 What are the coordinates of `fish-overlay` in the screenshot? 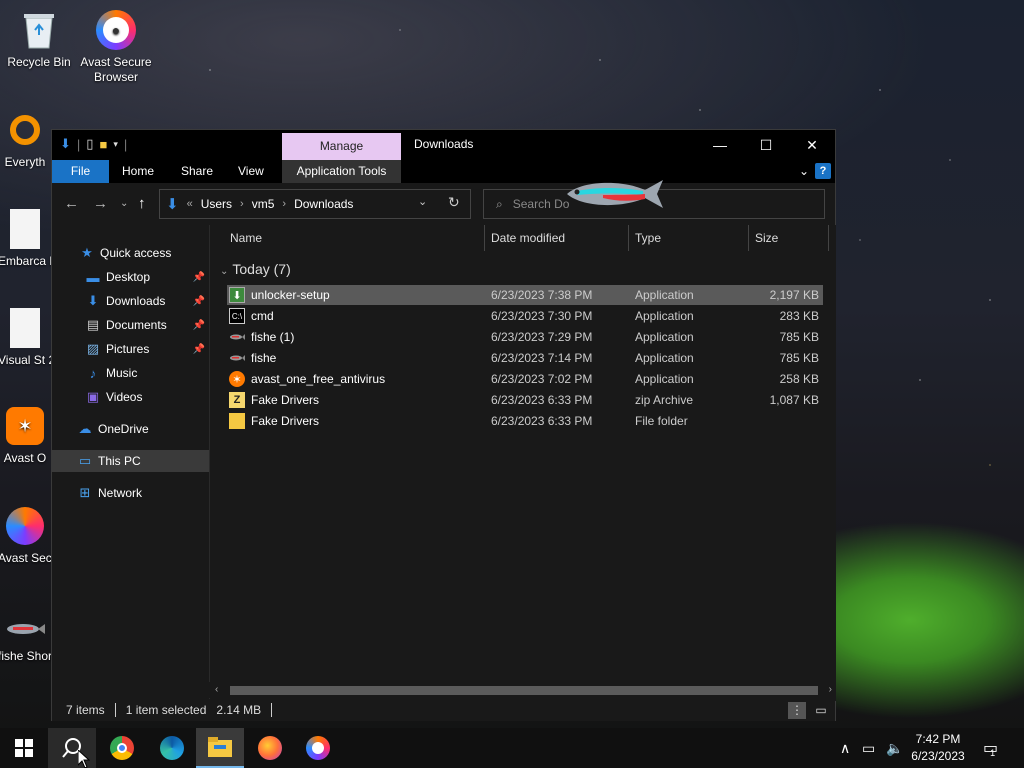 It's located at (614, 194).